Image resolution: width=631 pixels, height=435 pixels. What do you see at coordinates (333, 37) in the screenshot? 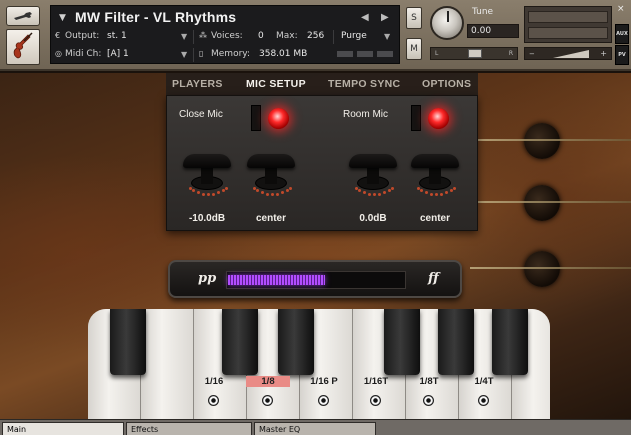
I see `divider` at bounding box center [333, 37].